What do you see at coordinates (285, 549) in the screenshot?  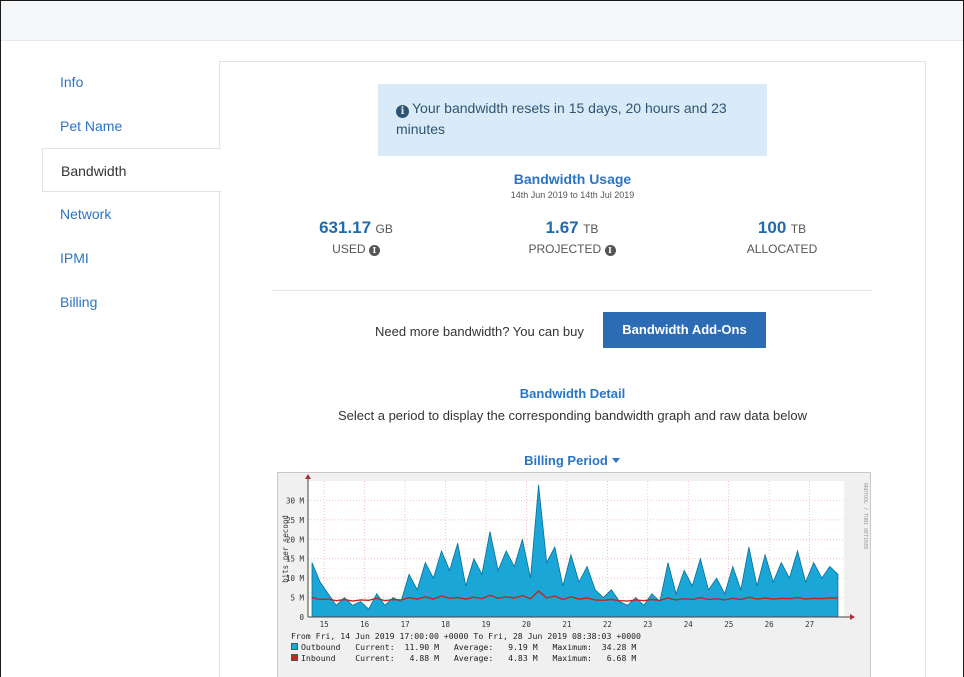 I see `y-axis-label: bits per second` at bounding box center [285, 549].